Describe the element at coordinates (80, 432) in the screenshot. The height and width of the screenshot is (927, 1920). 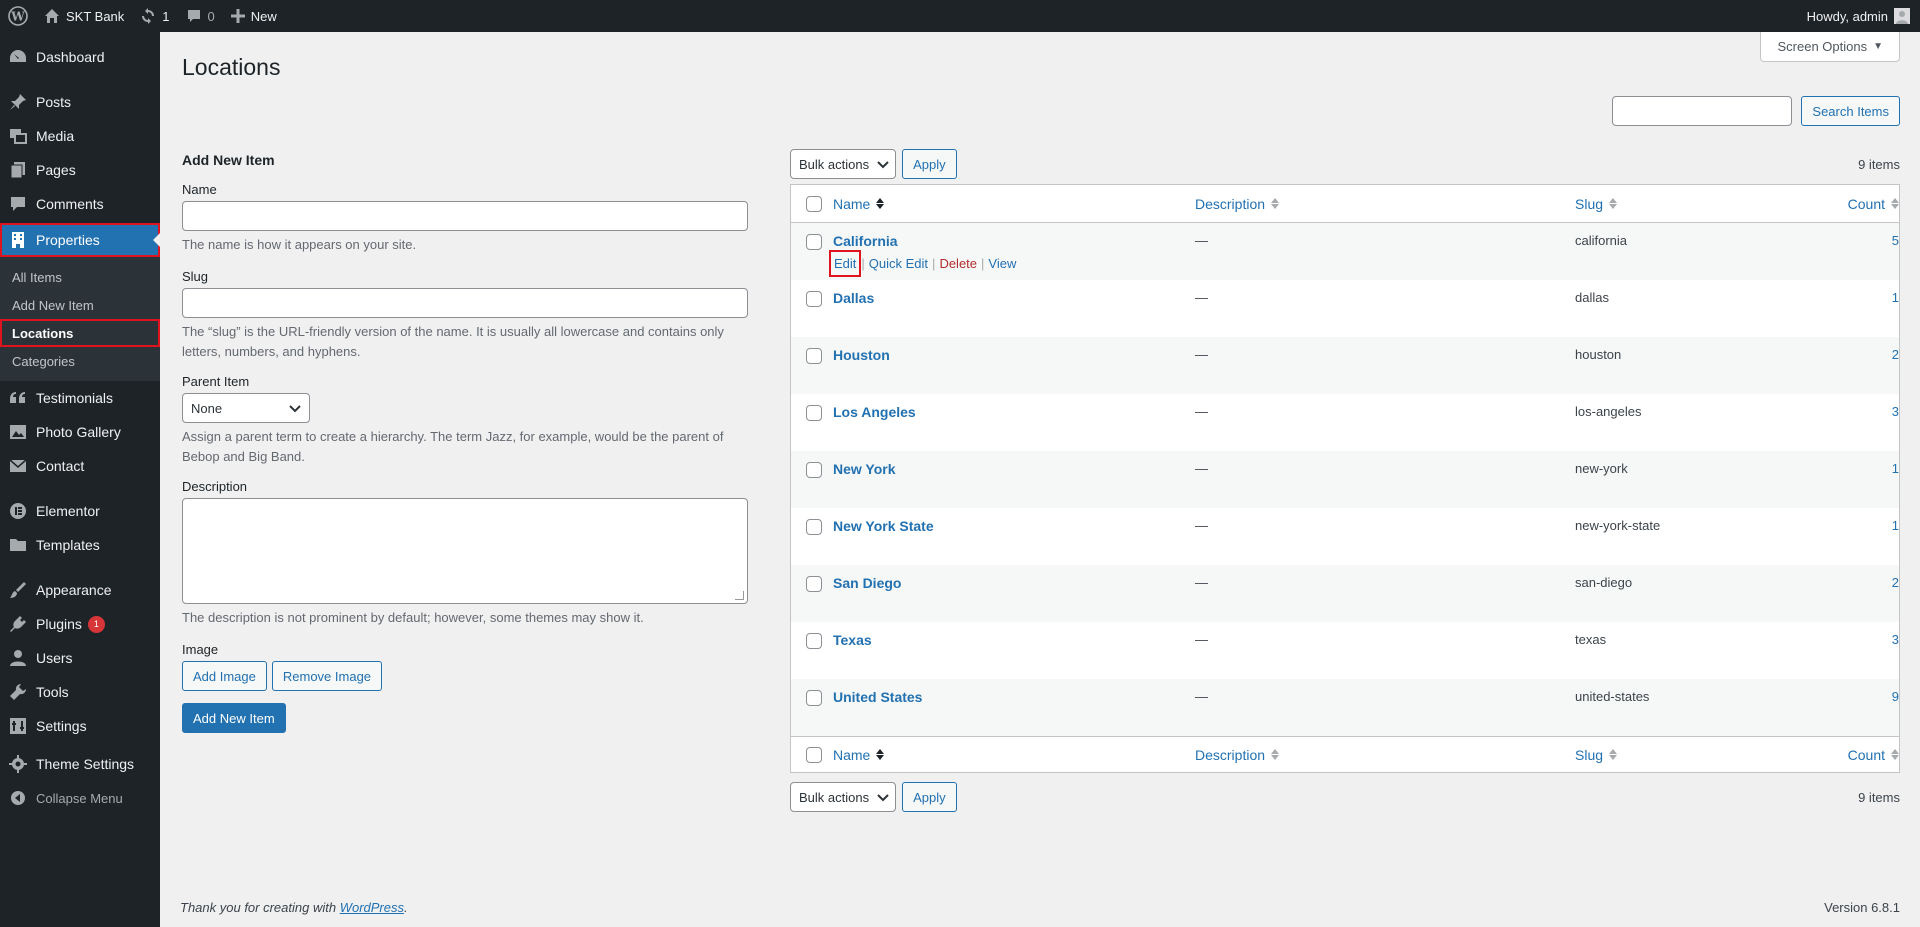
I see `menu-photo-gallery: Photo Gallery` at that location.